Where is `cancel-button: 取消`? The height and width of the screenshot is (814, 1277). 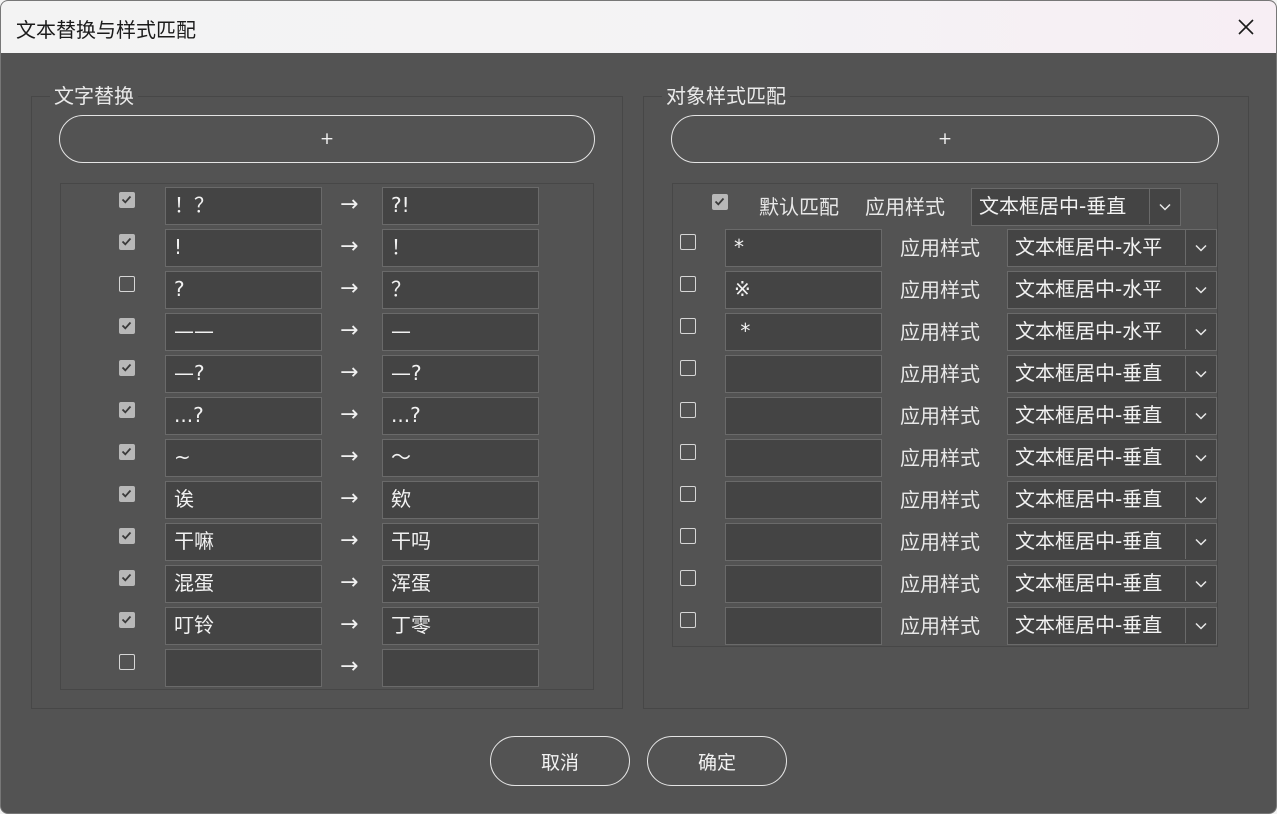 cancel-button: 取消 is located at coordinates (560, 761).